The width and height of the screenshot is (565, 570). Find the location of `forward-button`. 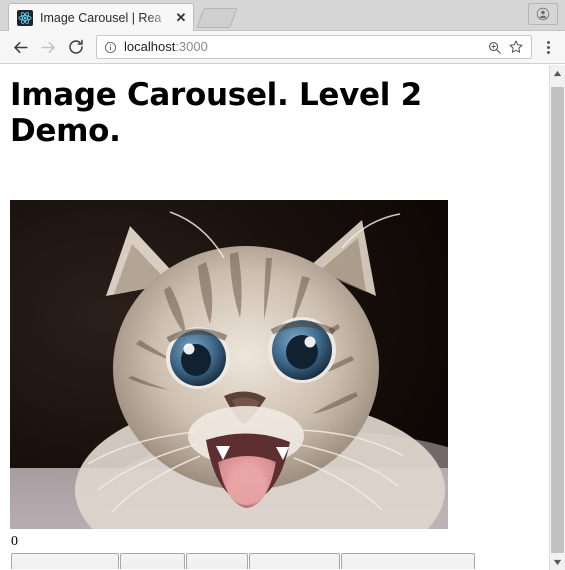

forward-button is located at coordinates (48, 47).